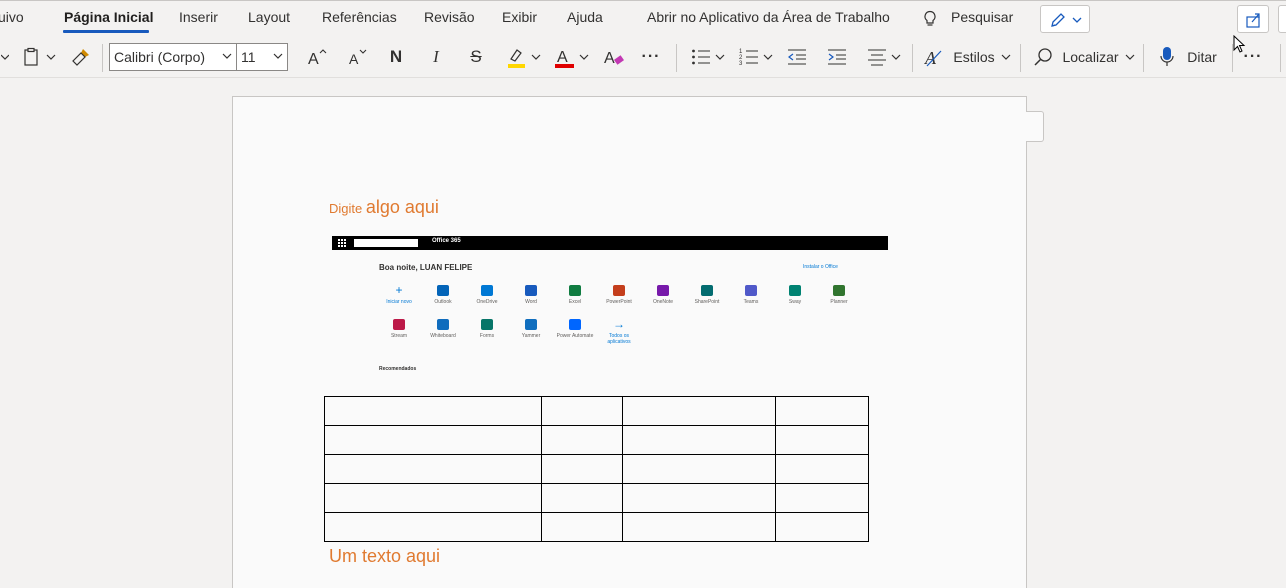 Image resolution: width=1286 pixels, height=588 pixels. What do you see at coordinates (701, 57) in the screenshot?
I see `bullet-list-icon` at bounding box center [701, 57].